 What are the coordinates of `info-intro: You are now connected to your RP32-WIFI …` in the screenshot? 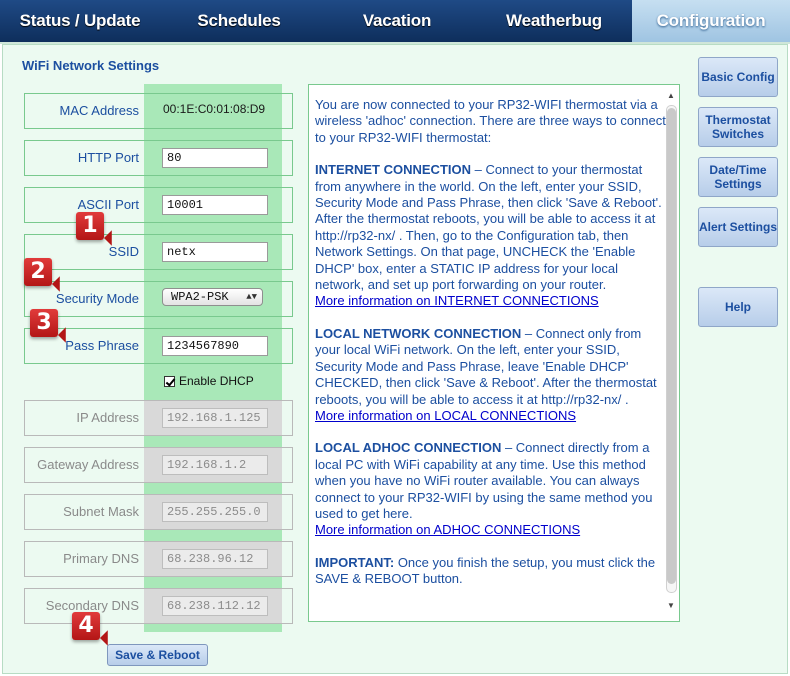 It's located at (490, 121).